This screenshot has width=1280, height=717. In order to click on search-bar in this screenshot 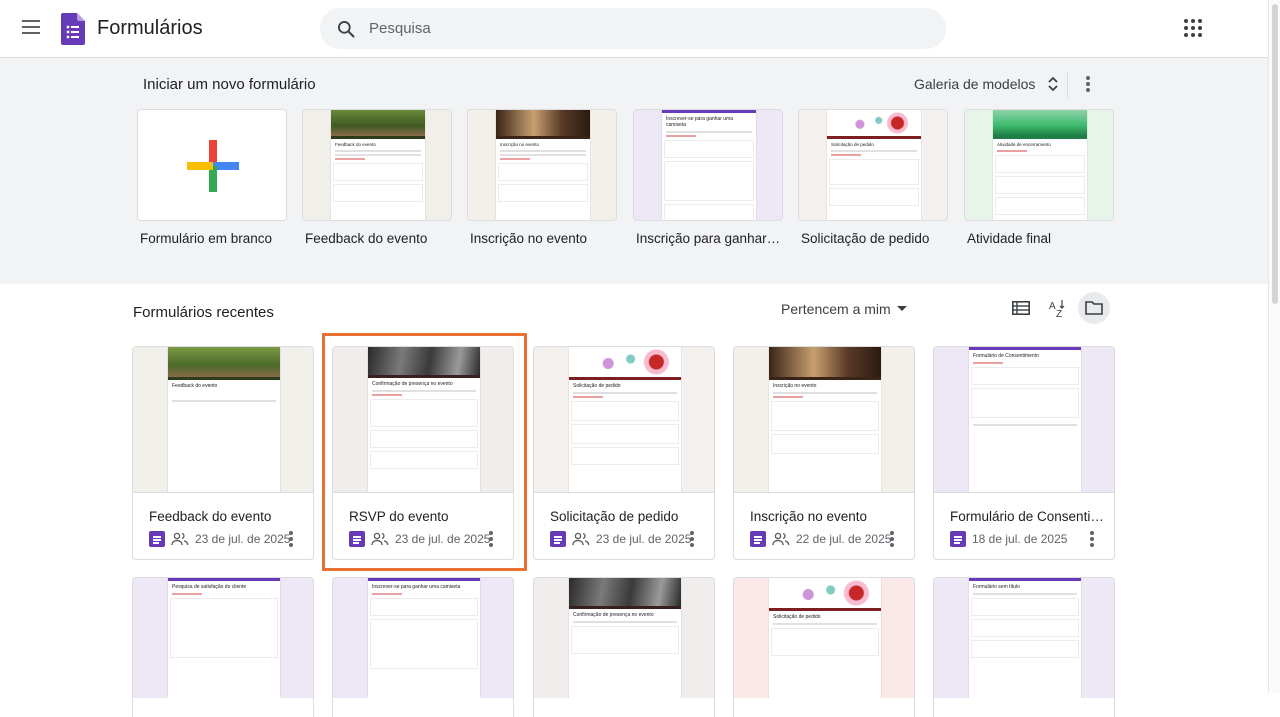, I will do `click(633, 28)`.